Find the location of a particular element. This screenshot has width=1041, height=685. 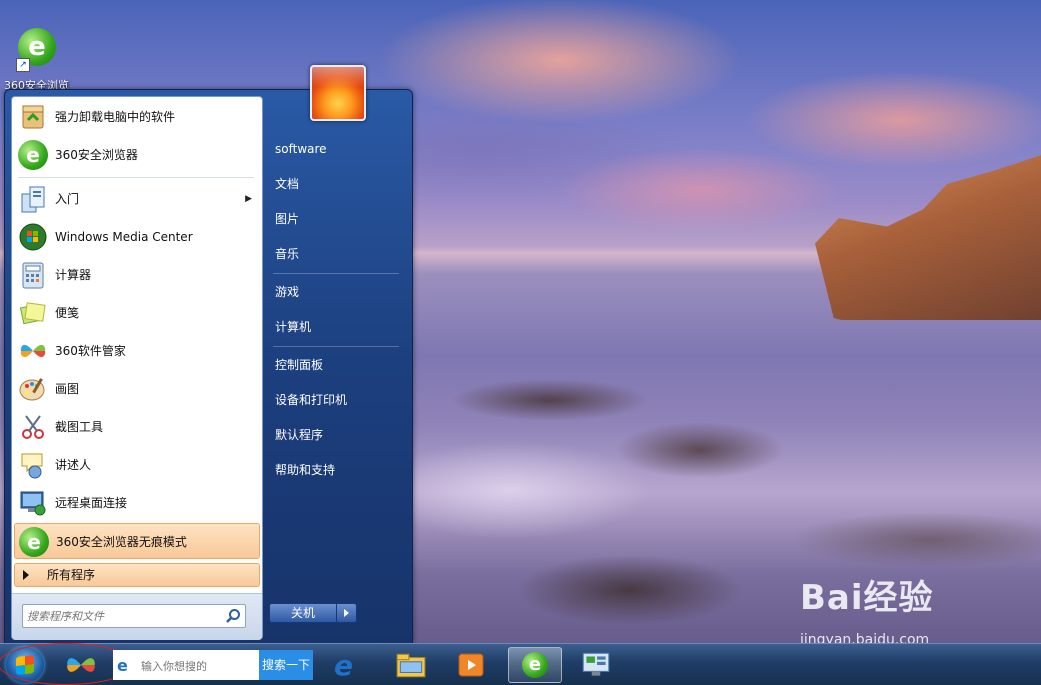

program-label: 讲述人 is located at coordinates (73, 465).